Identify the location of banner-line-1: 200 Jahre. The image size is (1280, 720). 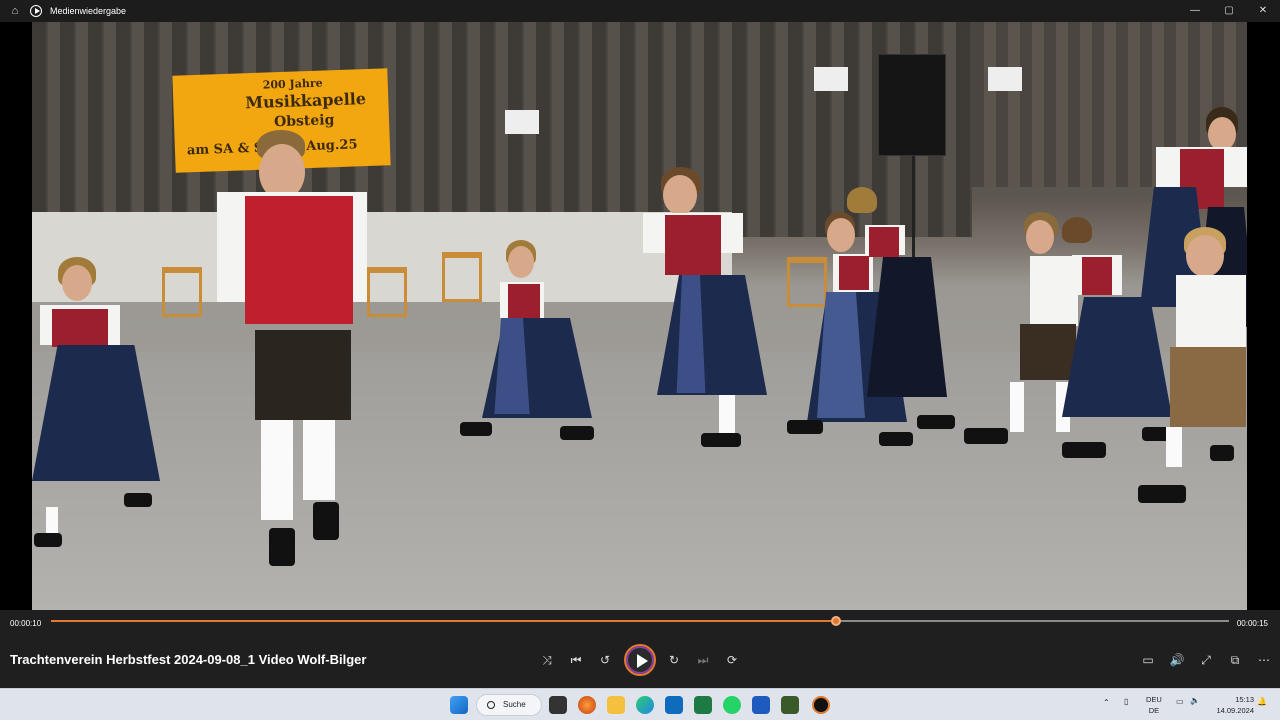
(292, 84).